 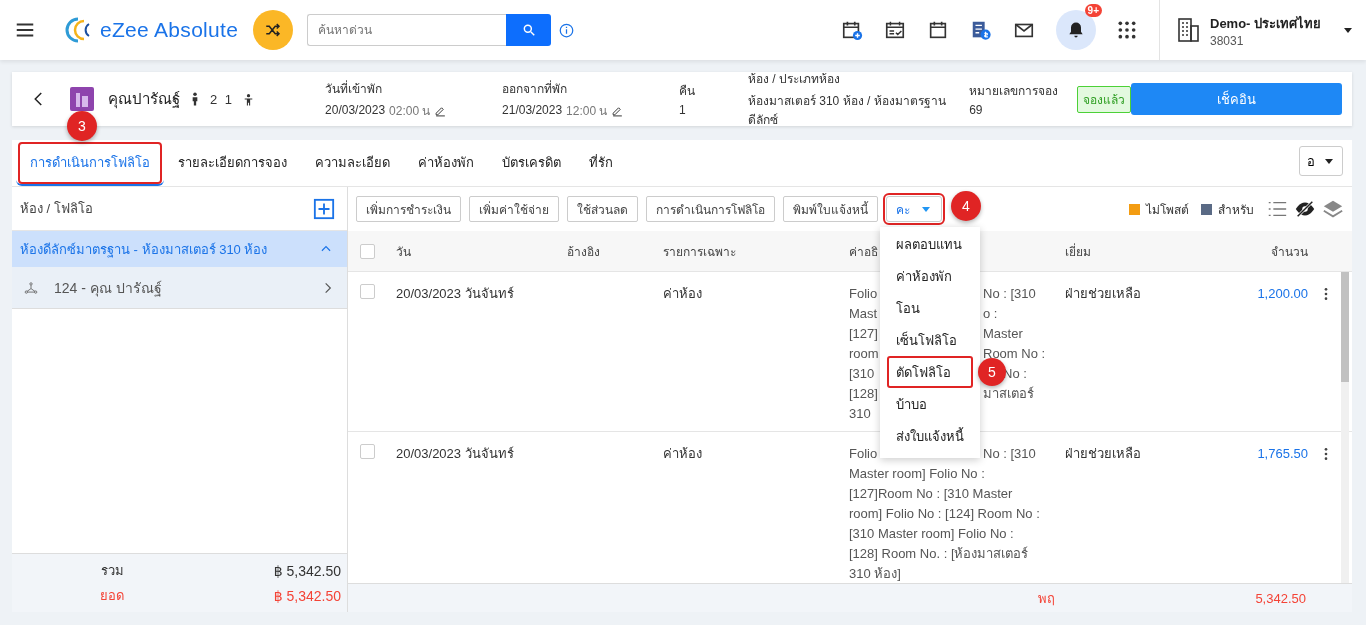 I want to click on description-text: Room No :, so click(x=1014, y=353).